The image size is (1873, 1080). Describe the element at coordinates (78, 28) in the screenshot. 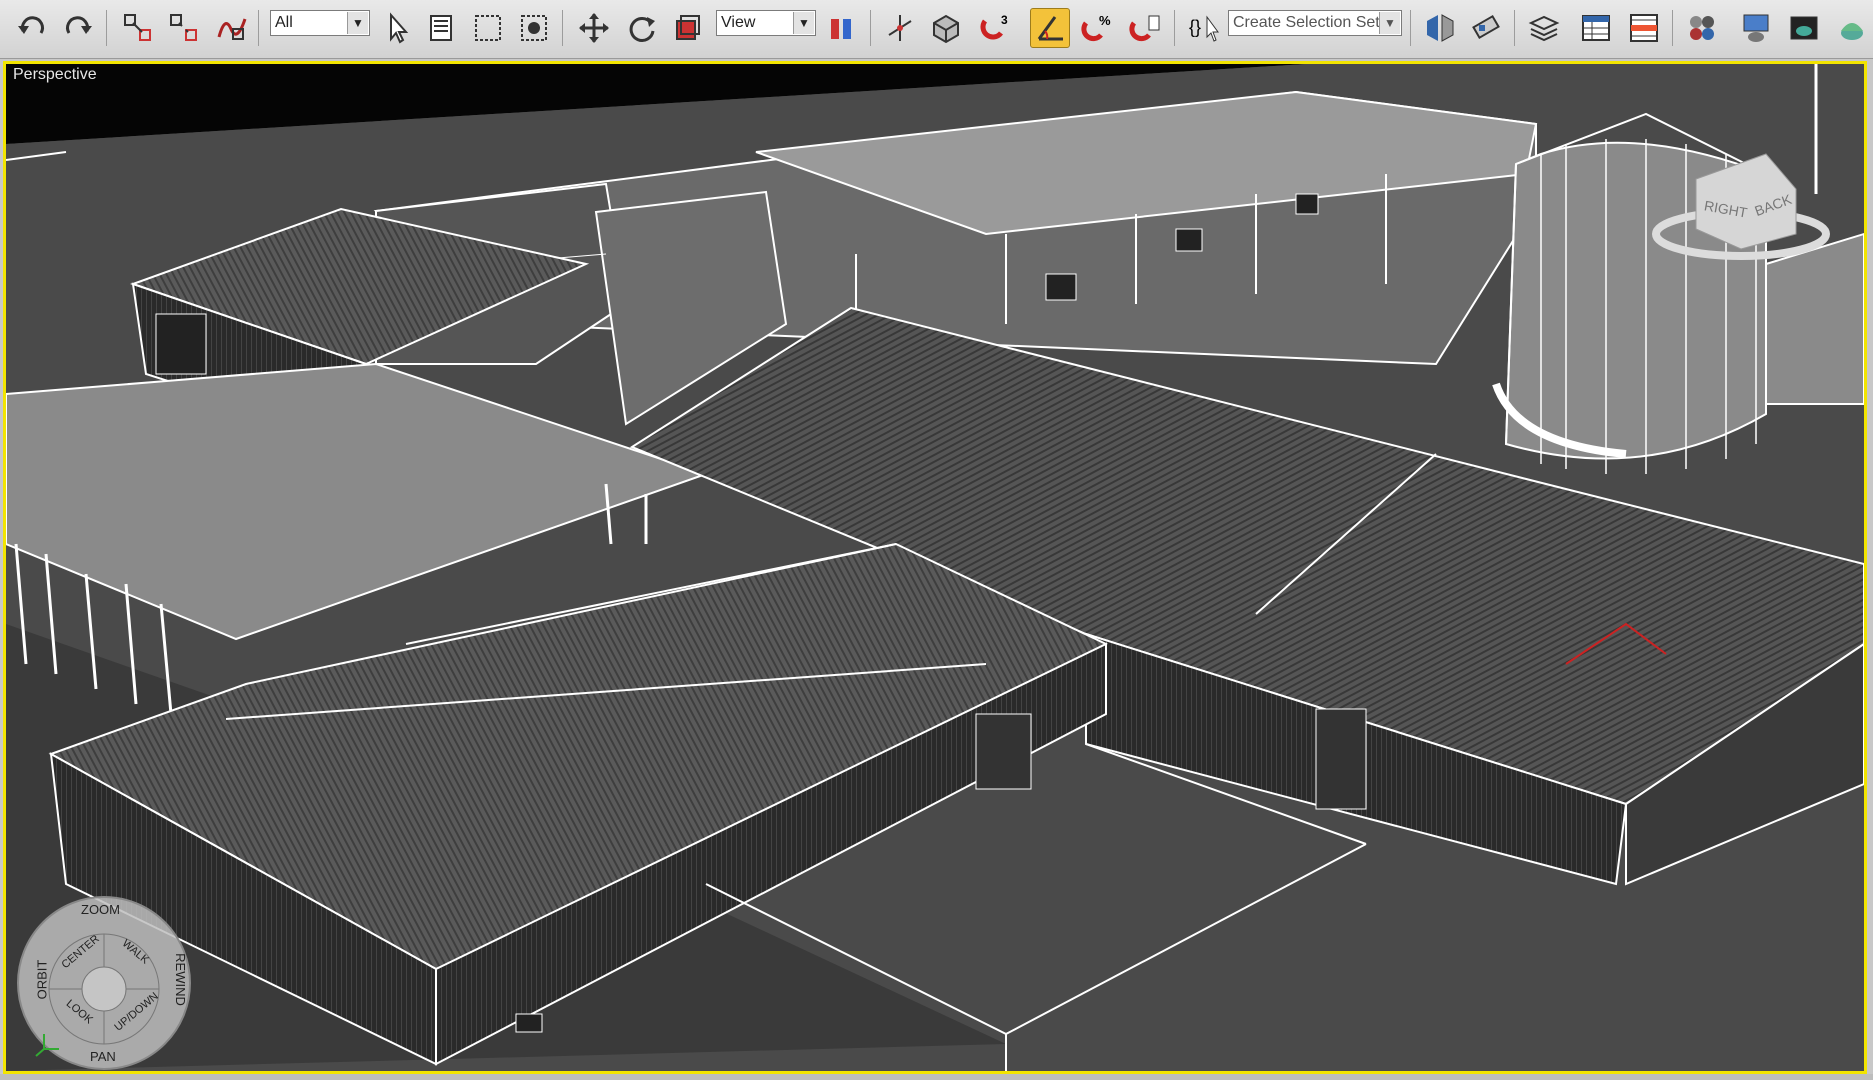

I see `redo-icon` at that location.